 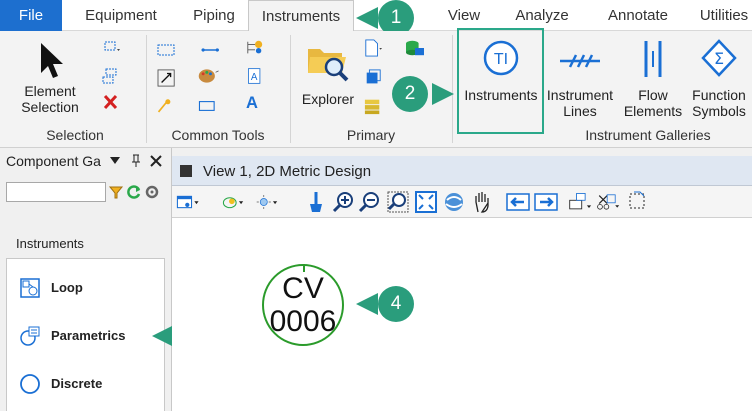 I want to click on text-note-icon: A, so click(x=255, y=76).